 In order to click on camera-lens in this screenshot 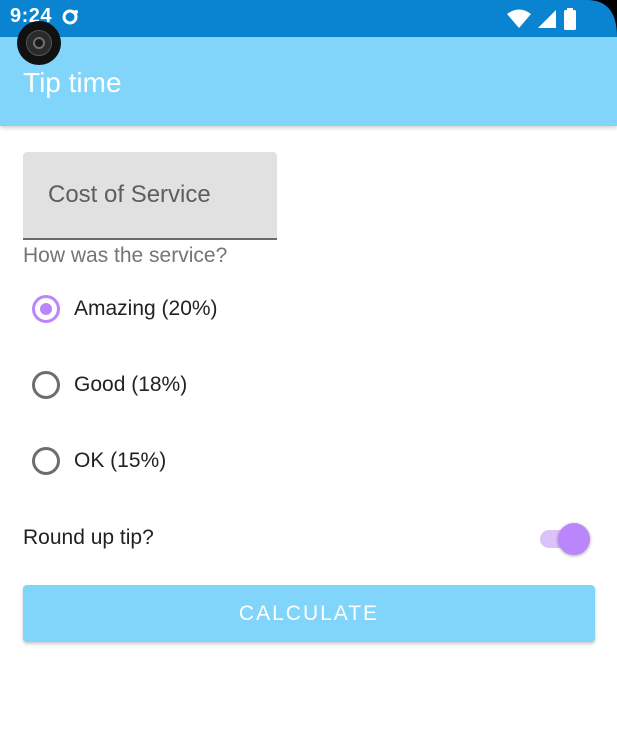, I will do `click(39, 43)`.